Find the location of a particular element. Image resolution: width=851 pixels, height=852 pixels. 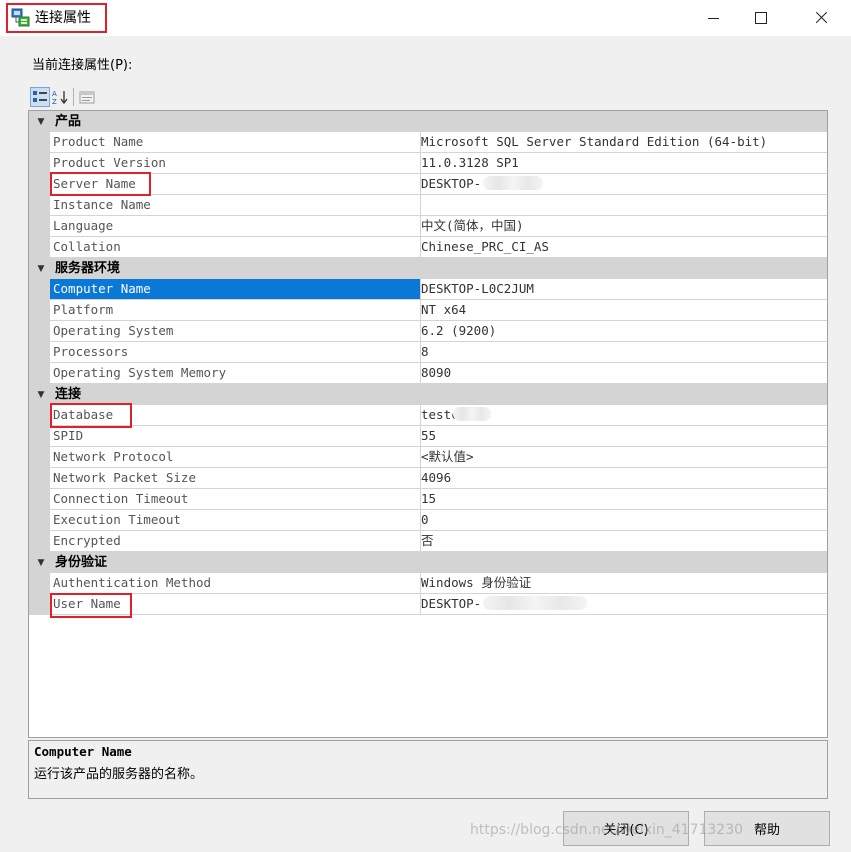

title-bar: 连接属性 is located at coordinates (425, 18).